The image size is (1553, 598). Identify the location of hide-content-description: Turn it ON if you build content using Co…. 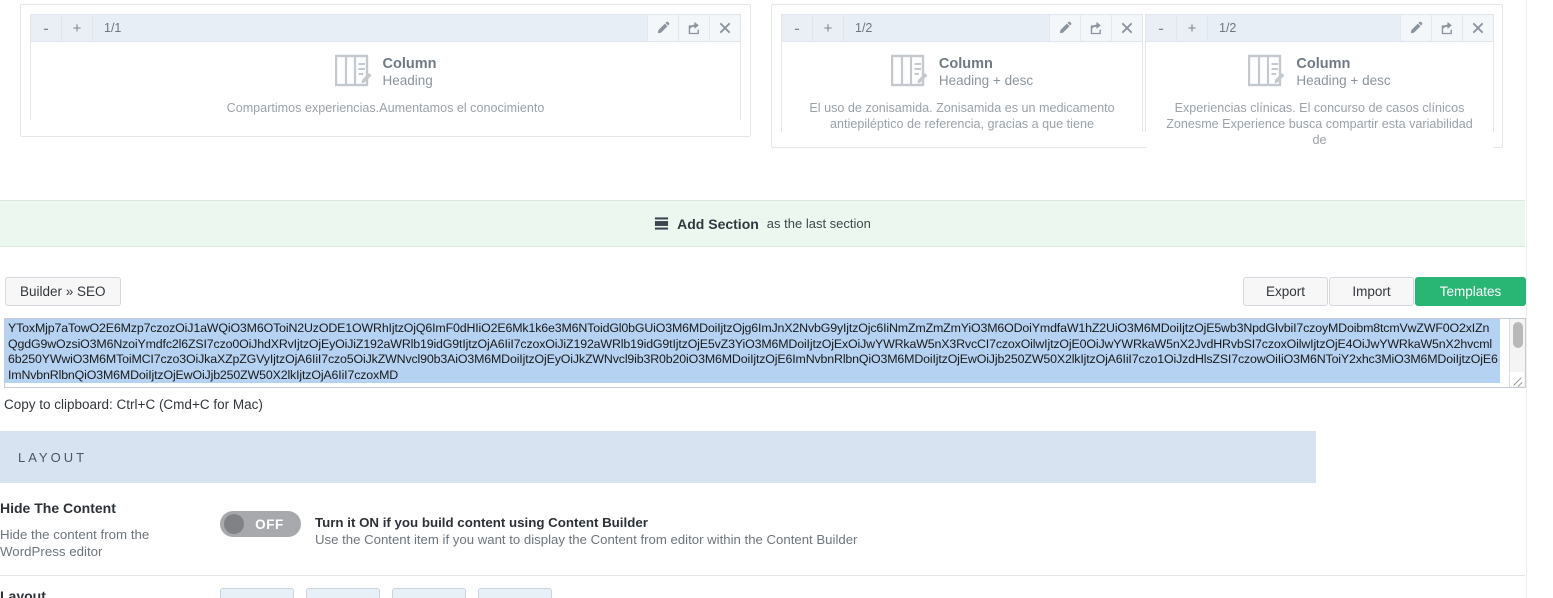
(586, 531).